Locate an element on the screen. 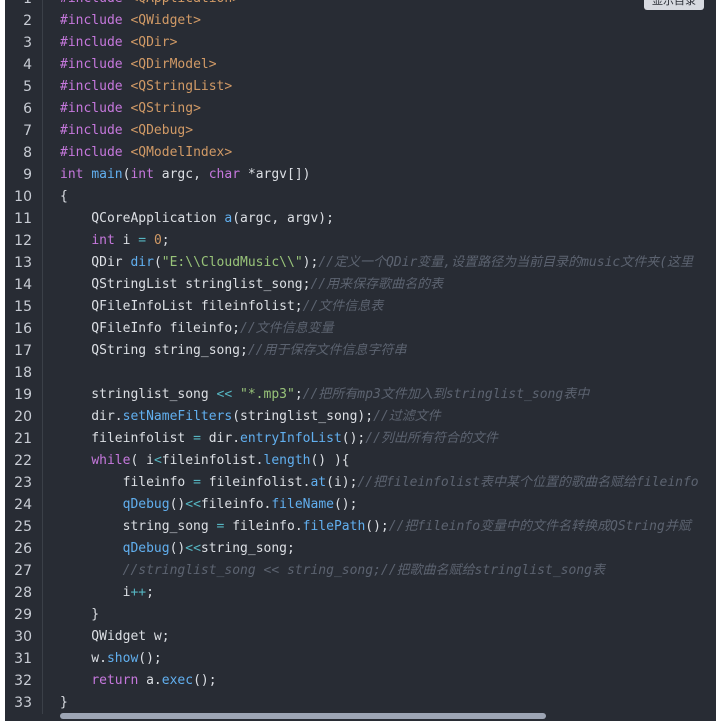 Image resolution: width=726 pixels, height=721 pixels. code-text: w.show(); is located at coordinates (379, 659).